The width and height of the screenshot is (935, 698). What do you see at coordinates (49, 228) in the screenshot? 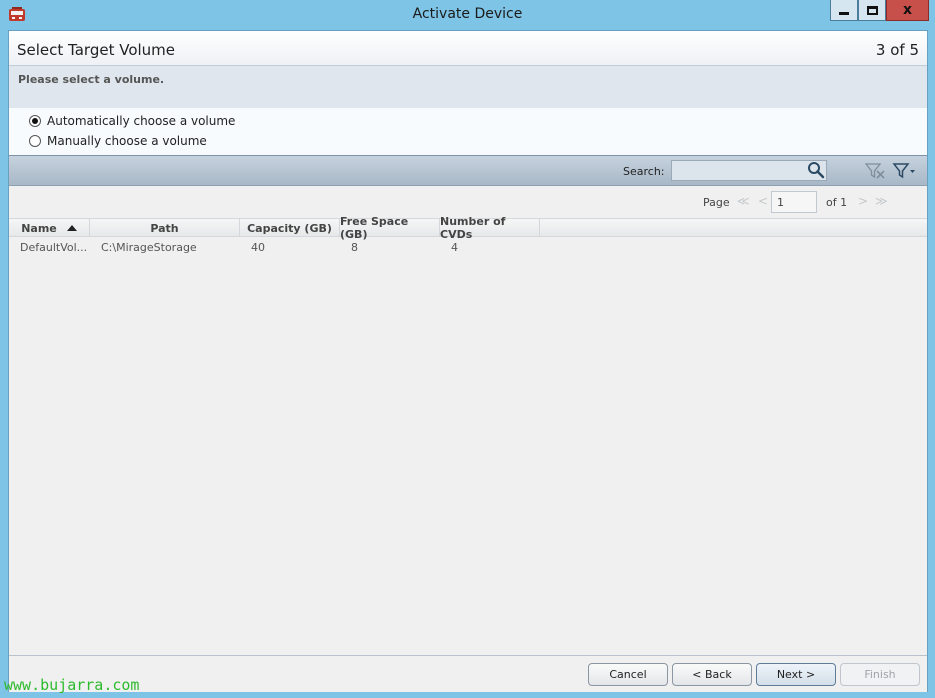
I see `column-header-name: Name` at bounding box center [49, 228].